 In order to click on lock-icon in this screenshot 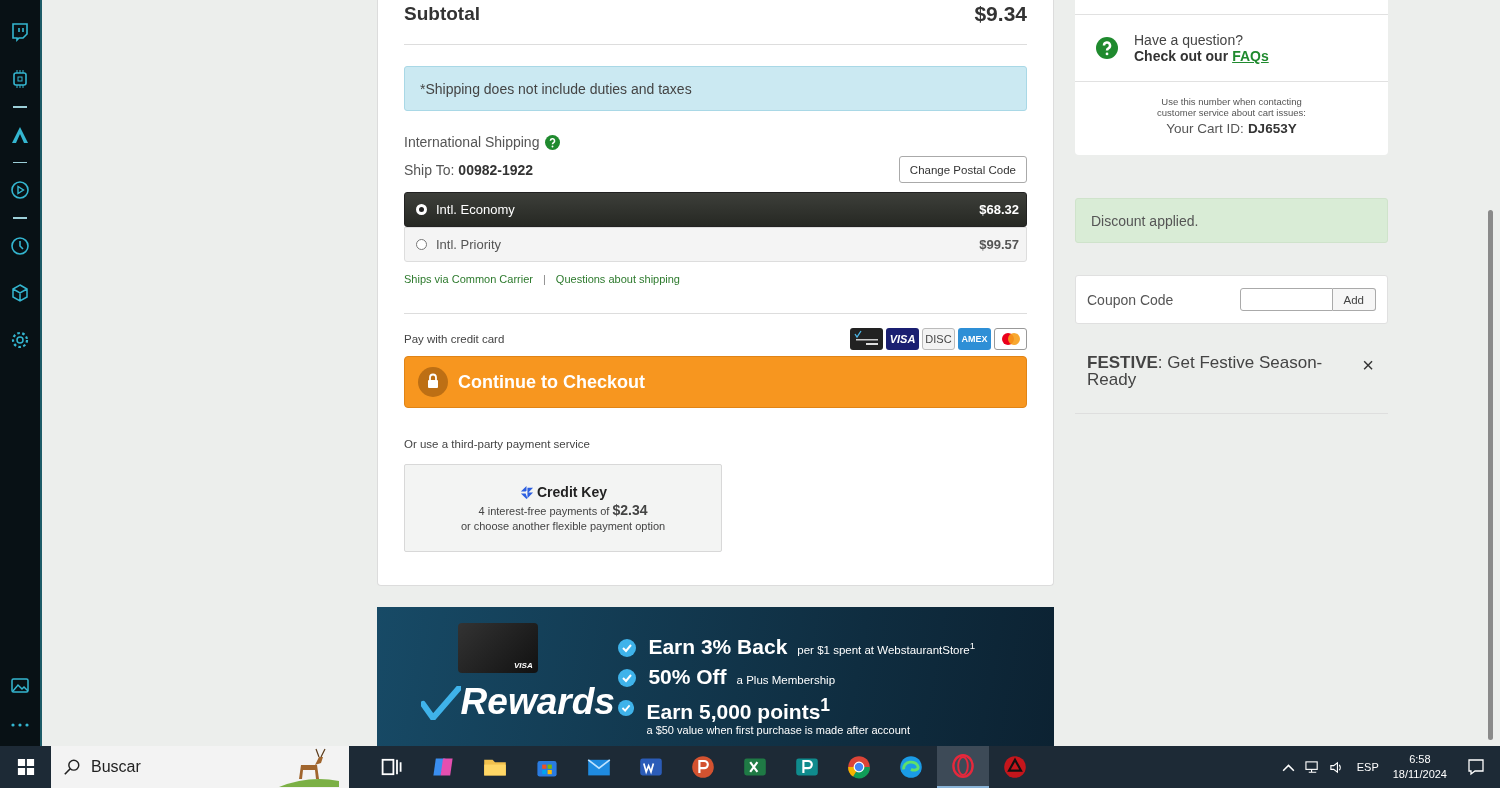, I will do `click(433, 382)`.